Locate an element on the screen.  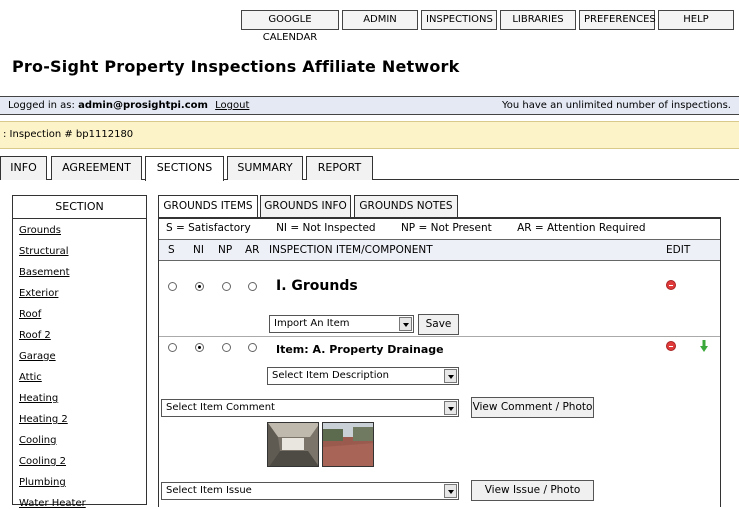
tab-grounds-info: GROUNDS INFO is located at coordinates (305, 206).